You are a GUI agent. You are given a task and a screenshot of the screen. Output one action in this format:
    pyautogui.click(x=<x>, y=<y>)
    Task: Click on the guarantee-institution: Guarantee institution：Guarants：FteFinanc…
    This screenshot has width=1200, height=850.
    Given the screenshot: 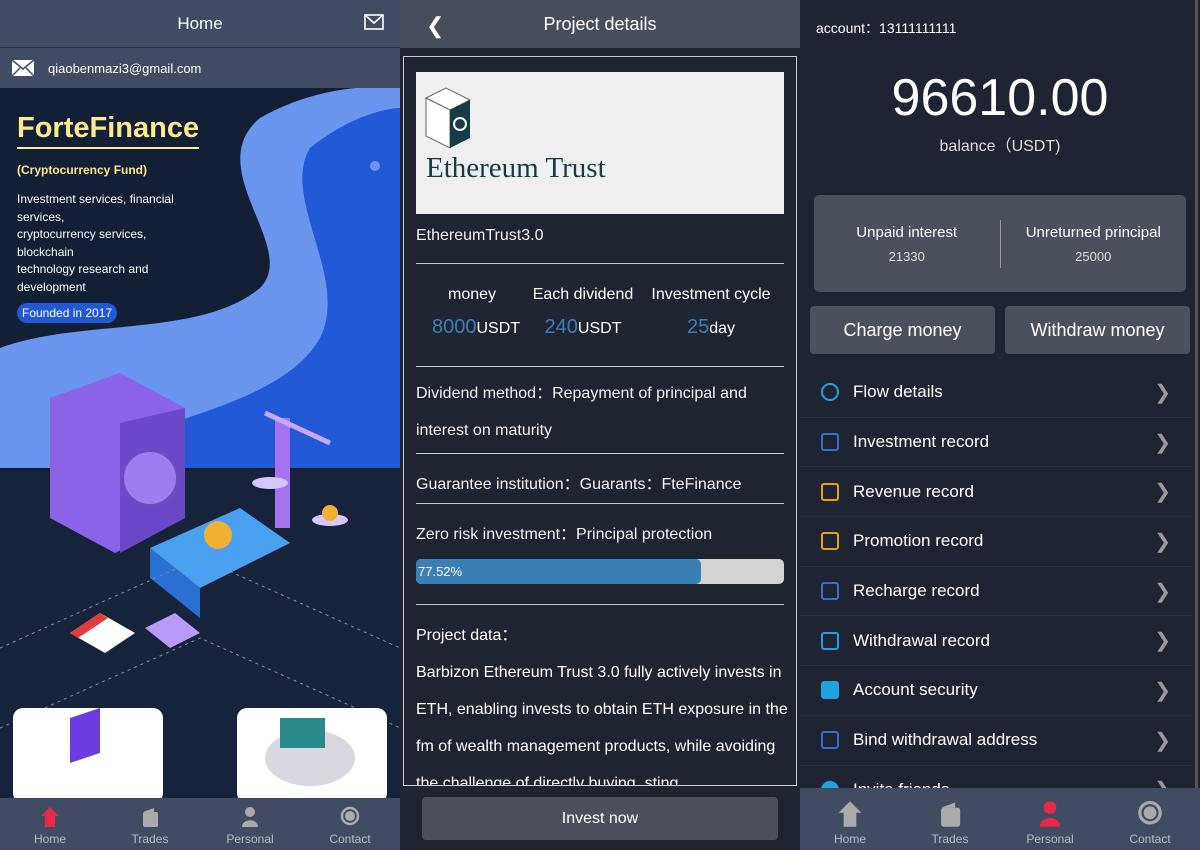 What is the action you would take?
    pyautogui.click(x=579, y=484)
    